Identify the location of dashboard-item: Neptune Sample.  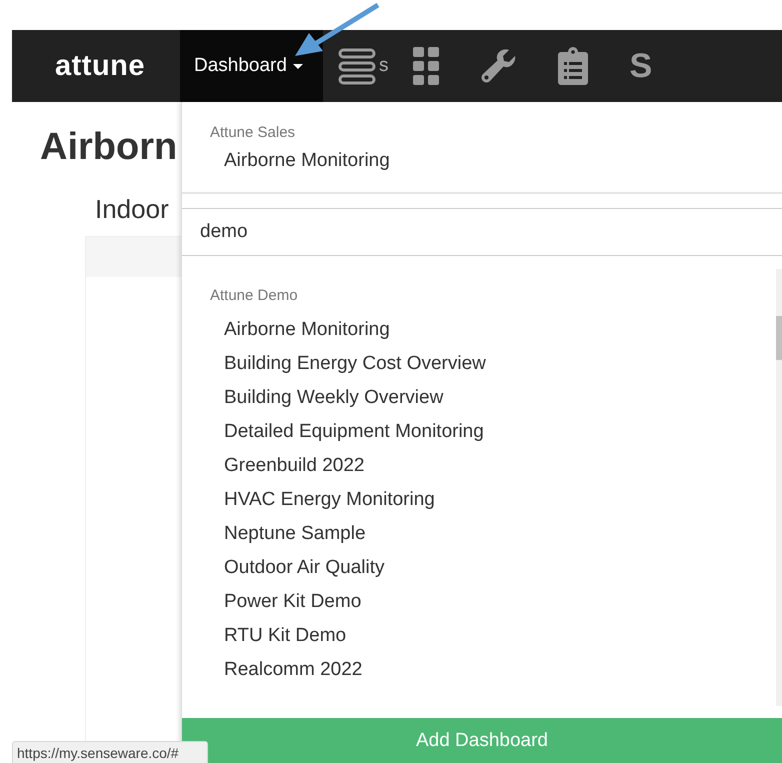
(479, 534).